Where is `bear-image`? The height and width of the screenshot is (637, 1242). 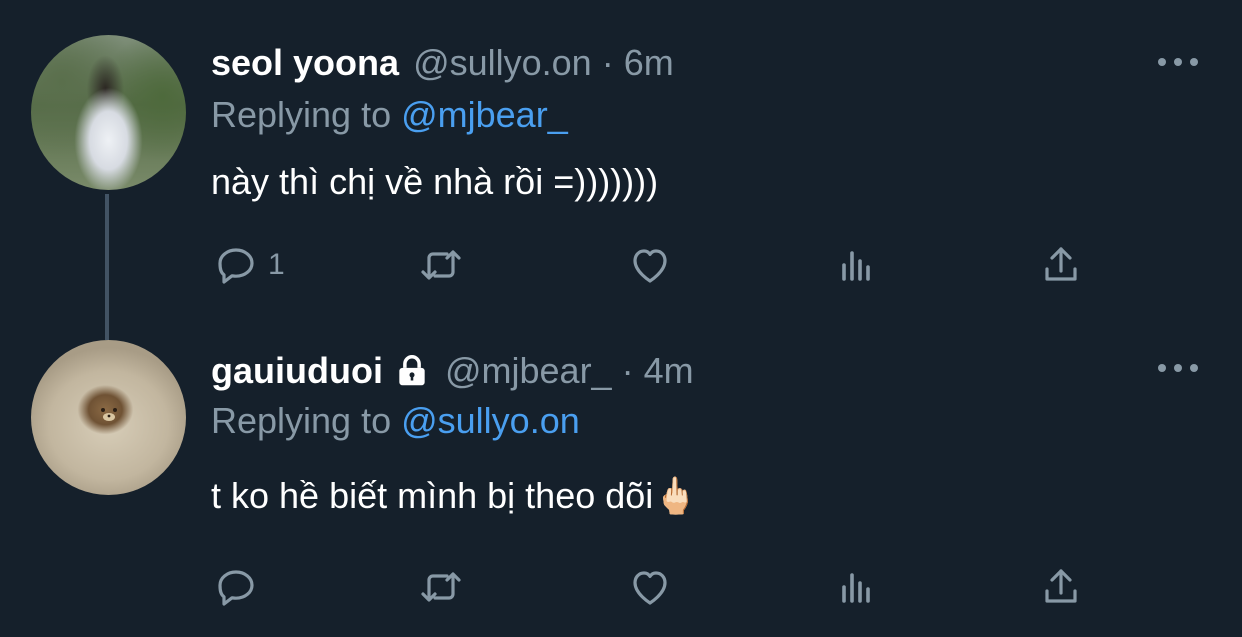 bear-image is located at coordinates (109, 414).